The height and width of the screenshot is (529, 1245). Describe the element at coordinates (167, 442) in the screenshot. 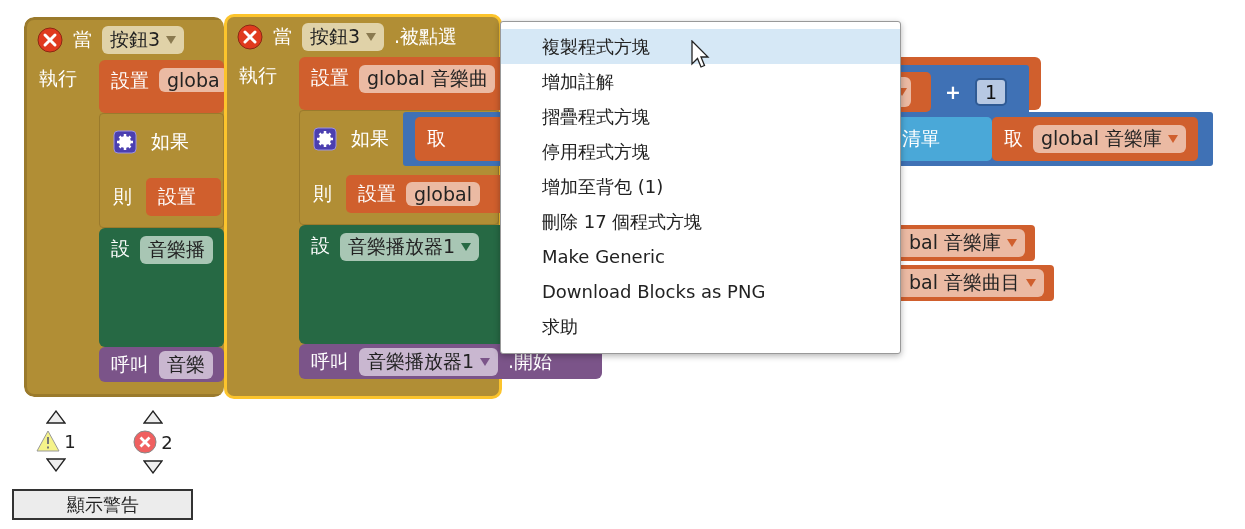

I see `error-count: 2` at that location.